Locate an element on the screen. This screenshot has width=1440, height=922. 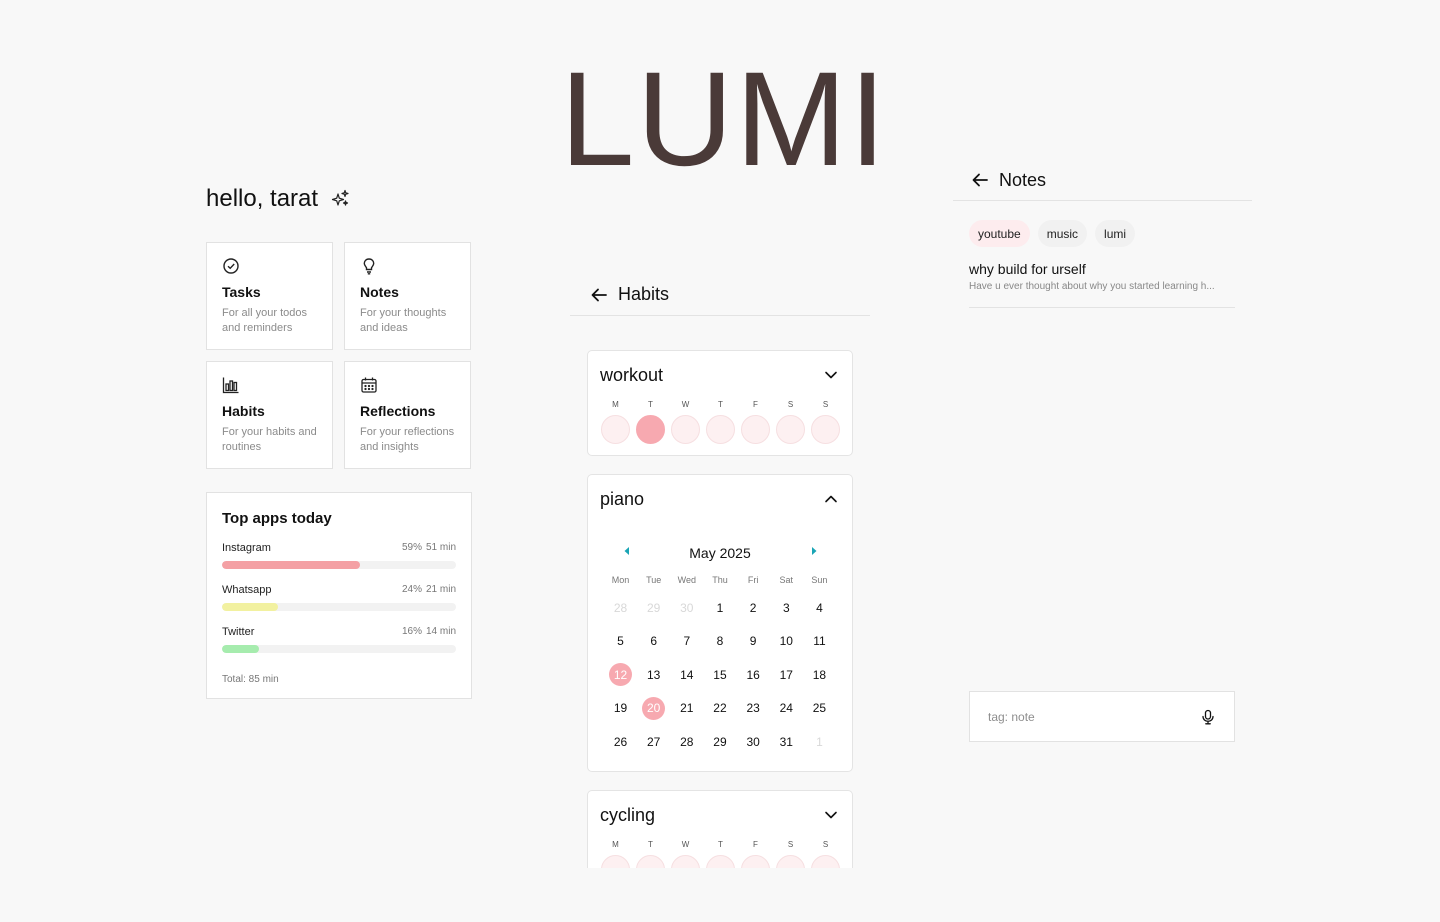
calendar-week: 26 27 28 29 30 31 1 is located at coordinates (720, 742).